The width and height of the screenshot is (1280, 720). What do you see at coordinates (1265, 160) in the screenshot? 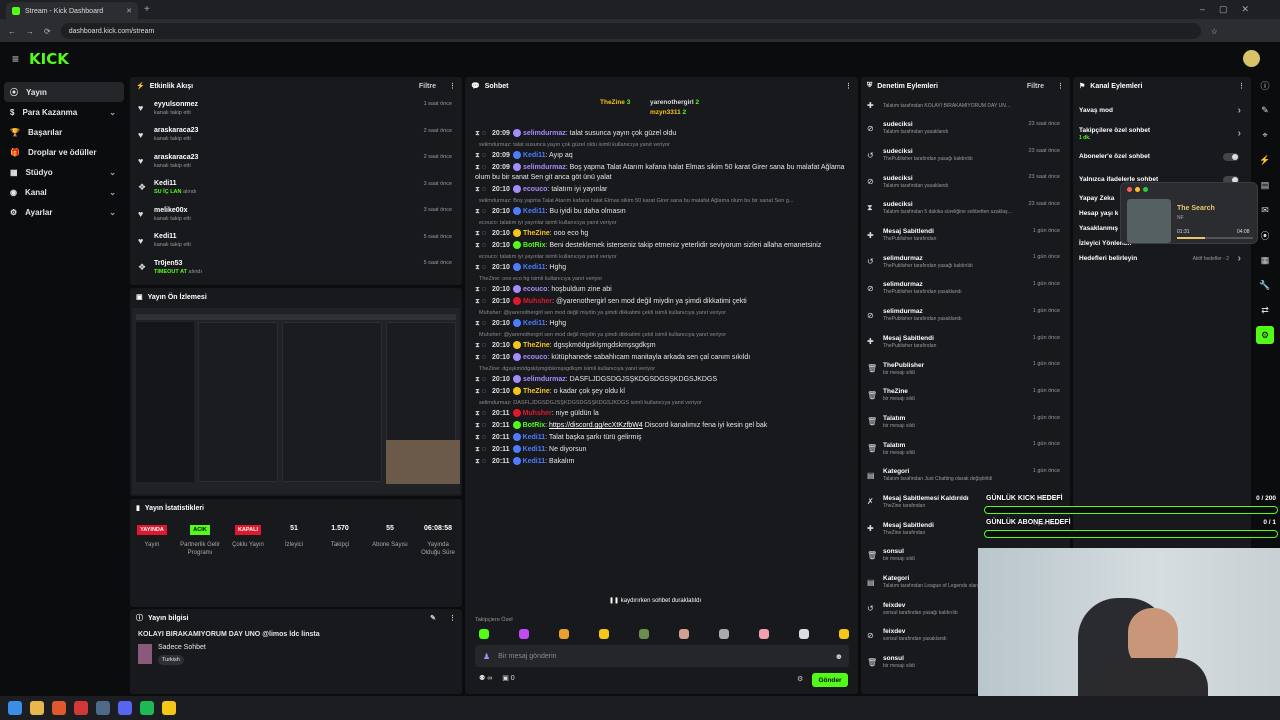
I see `flash-icon: ⚡` at bounding box center [1265, 160].